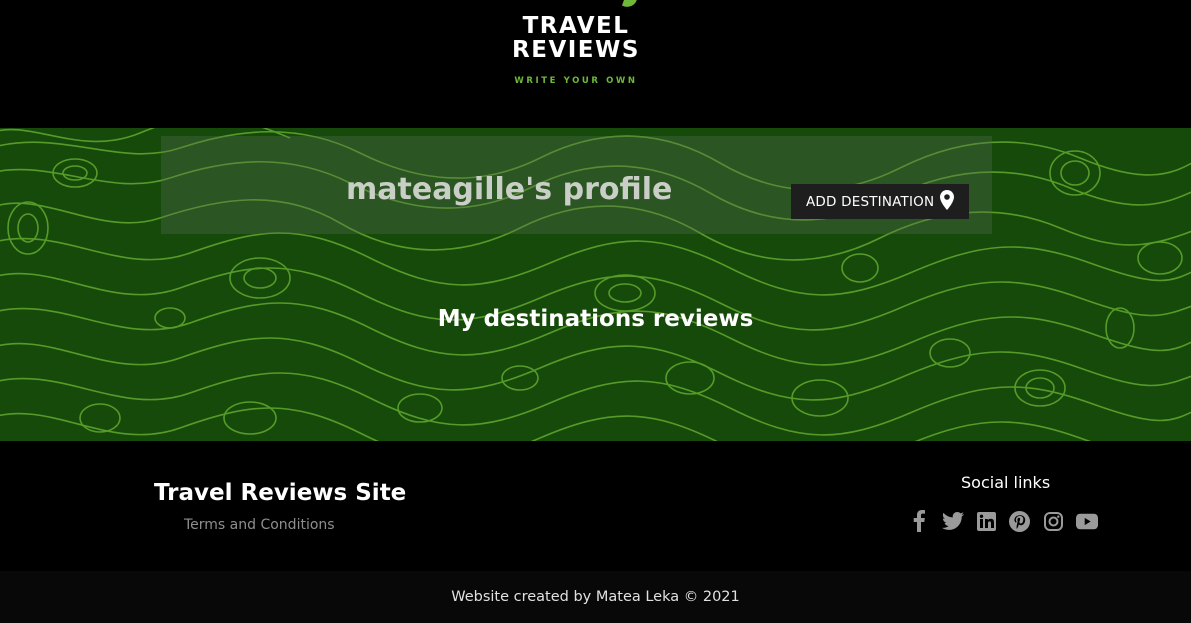 This screenshot has height=623, width=1191. I want to click on logo-line-reviews: REVIEWS, so click(576, 50).